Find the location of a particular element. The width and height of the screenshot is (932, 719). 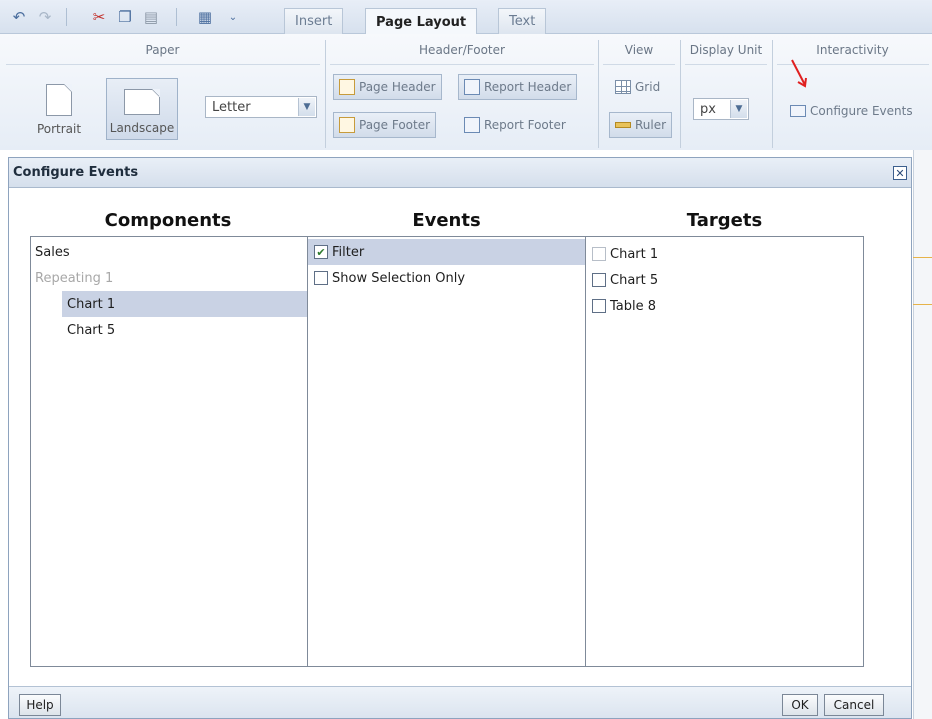

view-group-title: View is located at coordinates (639, 50).